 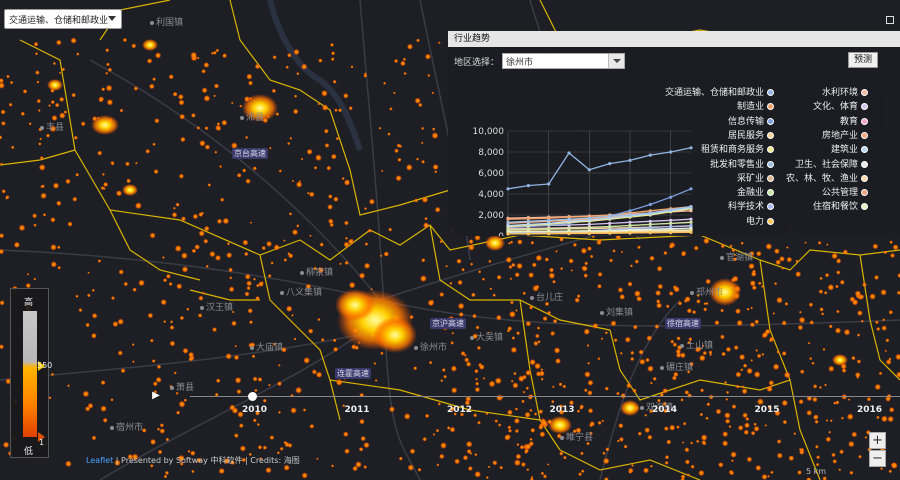 I want to click on y-tick-label: 8,000, so click(x=491, y=153).